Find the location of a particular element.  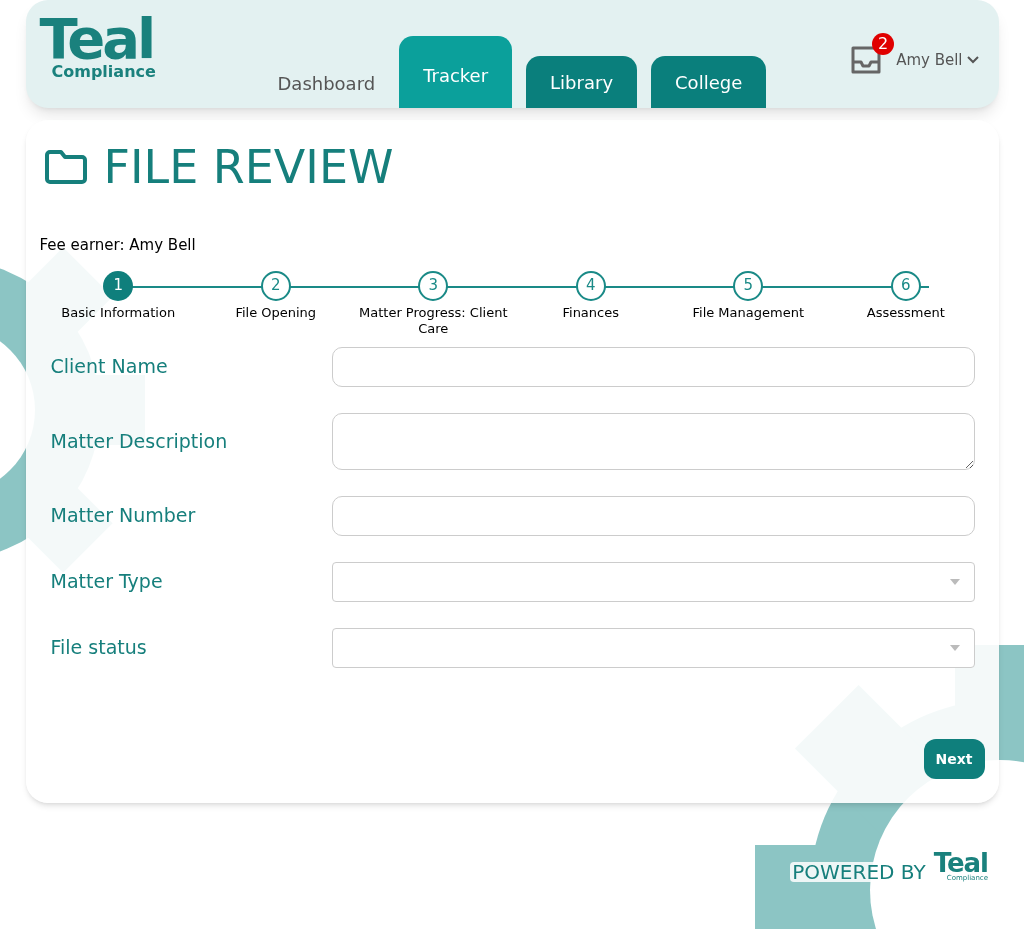

step-label: File Opening is located at coordinates (276, 312).